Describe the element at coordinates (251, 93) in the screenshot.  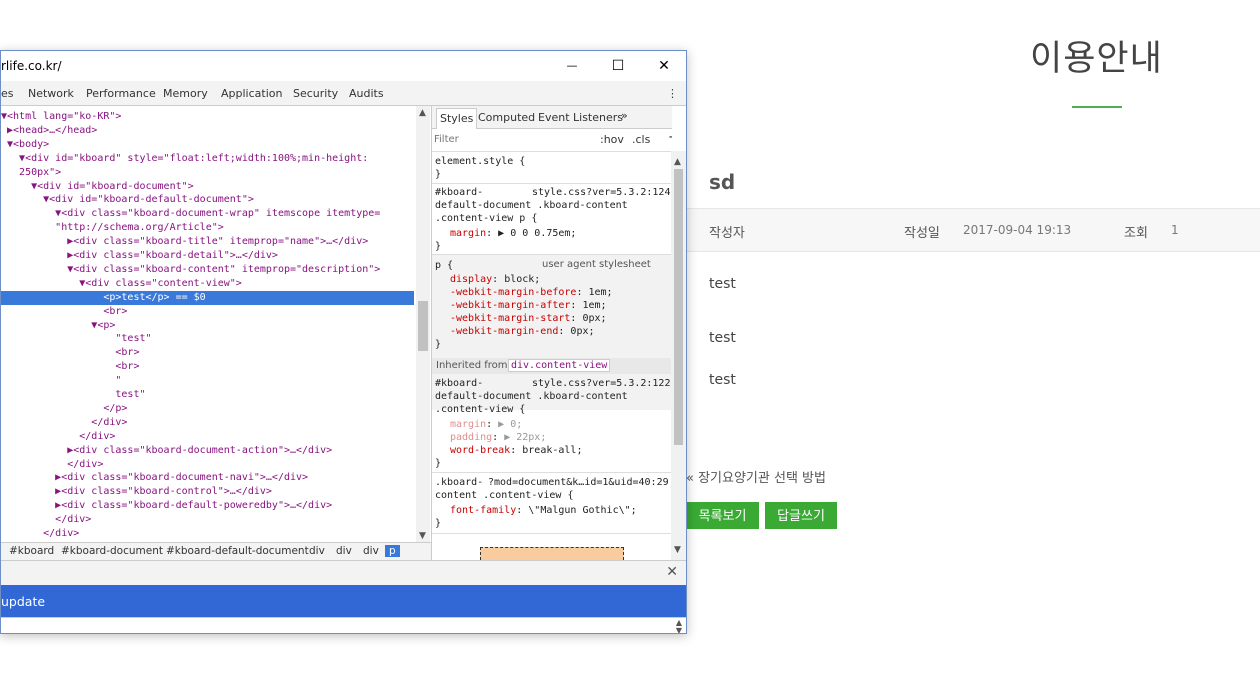
I see `tab-application: Application` at that location.